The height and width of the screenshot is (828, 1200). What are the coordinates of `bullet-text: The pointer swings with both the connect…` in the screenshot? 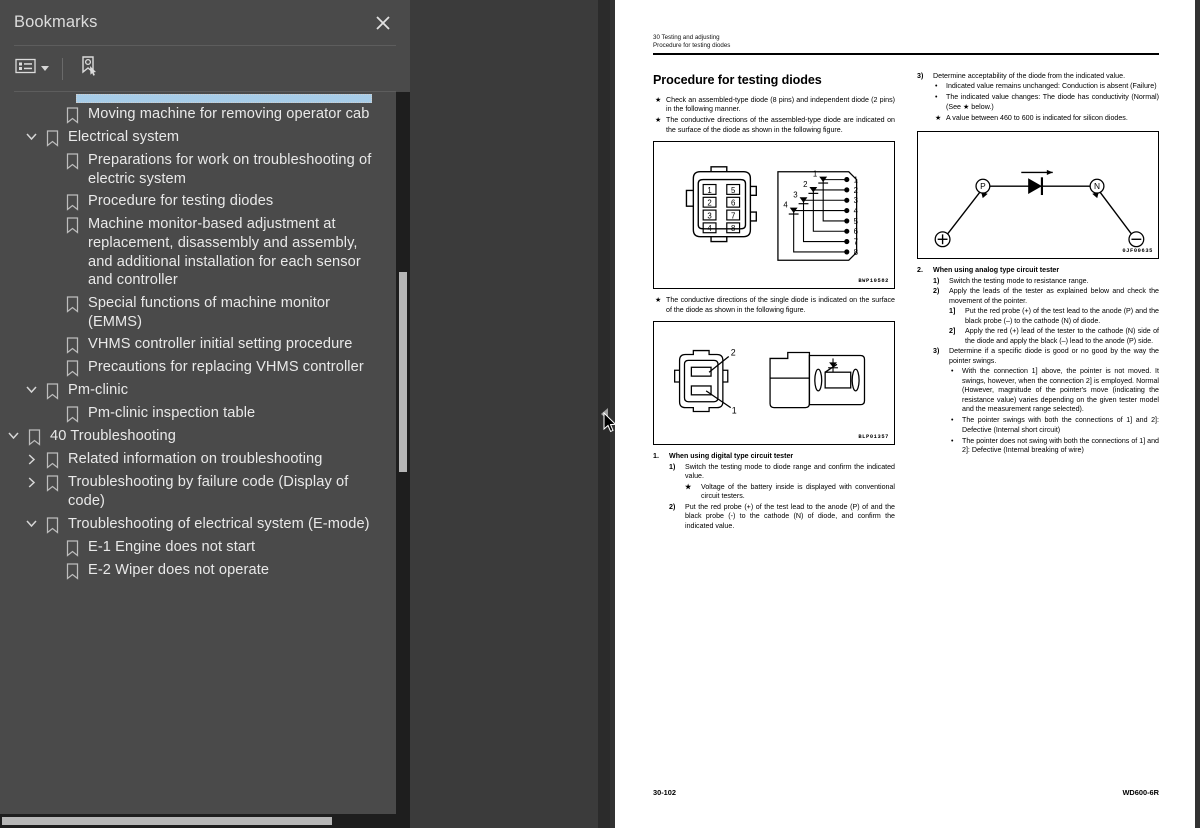 It's located at (1060, 425).